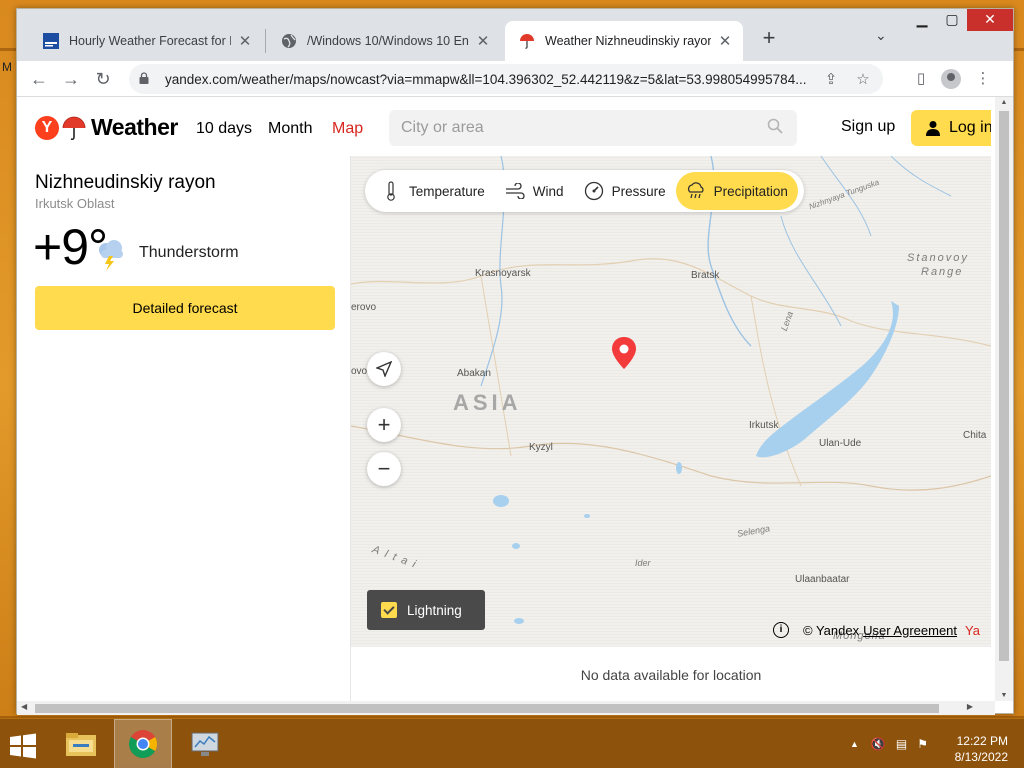  I want to click on chrome-icon, so click(143, 744).